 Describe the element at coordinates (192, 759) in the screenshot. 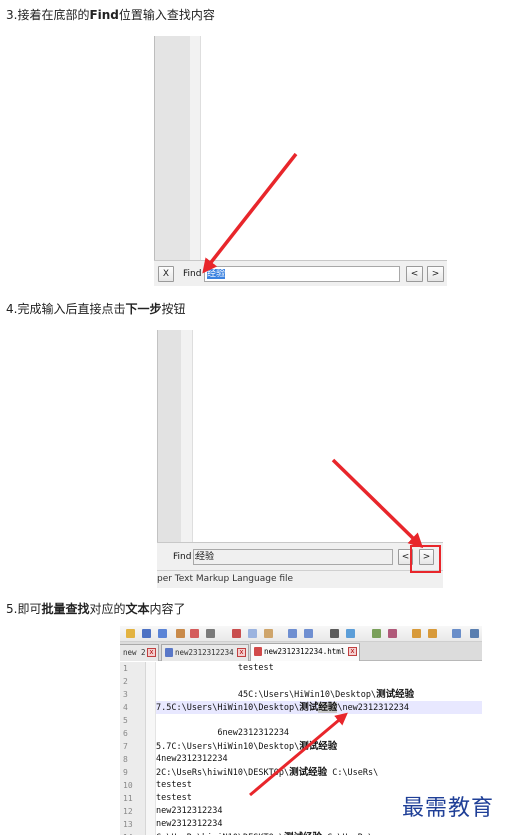

I see `code-text: 4new2312312234` at that location.